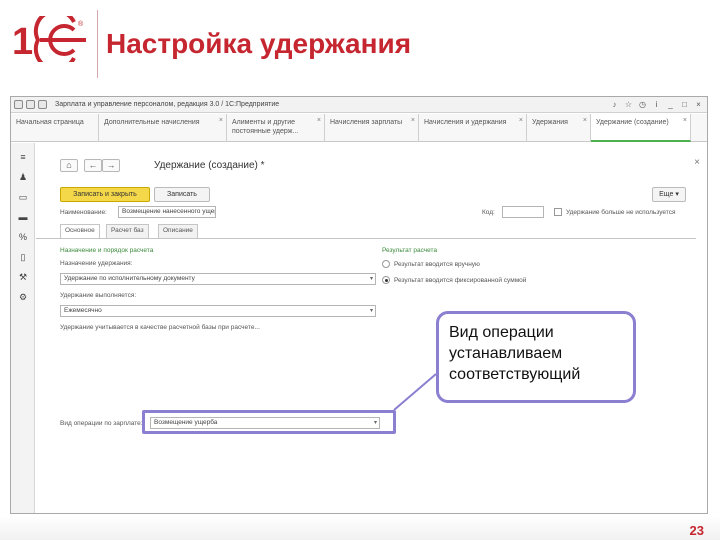 The width and height of the screenshot is (720, 540). What do you see at coordinates (523, 212) in the screenshot?
I see `code-field` at bounding box center [523, 212].